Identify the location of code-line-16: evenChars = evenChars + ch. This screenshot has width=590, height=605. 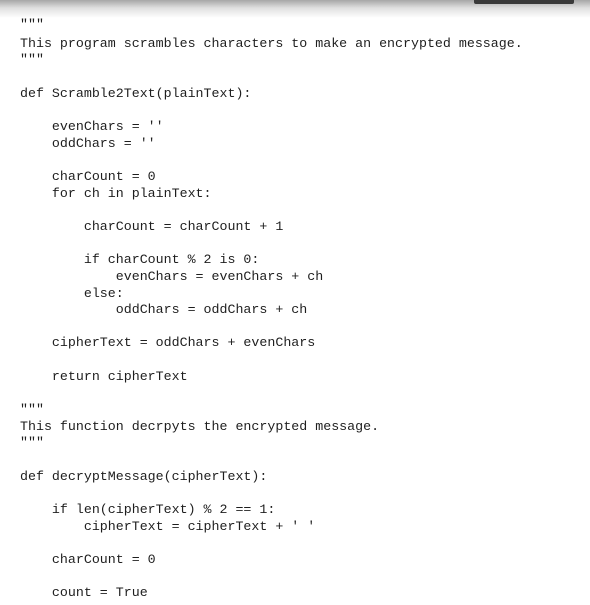
(172, 276).